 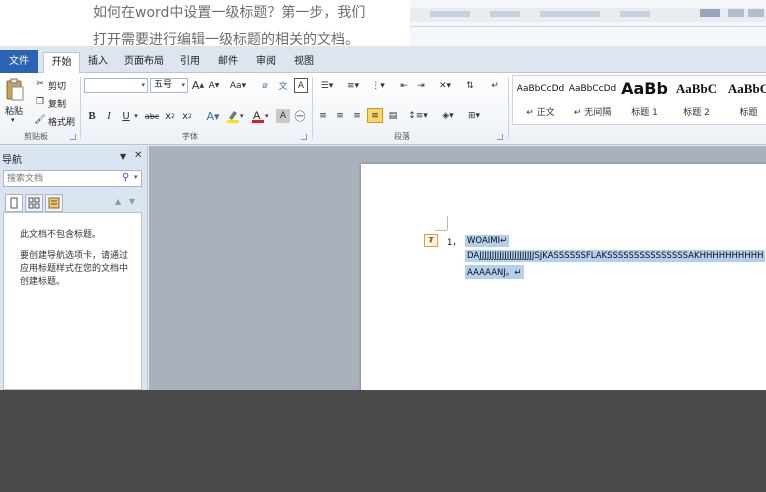 What do you see at coordinates (383, 59) in the screenshot?
I see `ribbon-tab-bar: 文件 开始 插入 页面布局 引用 邮件 审阅 视图` at bounding box center [383, 59].